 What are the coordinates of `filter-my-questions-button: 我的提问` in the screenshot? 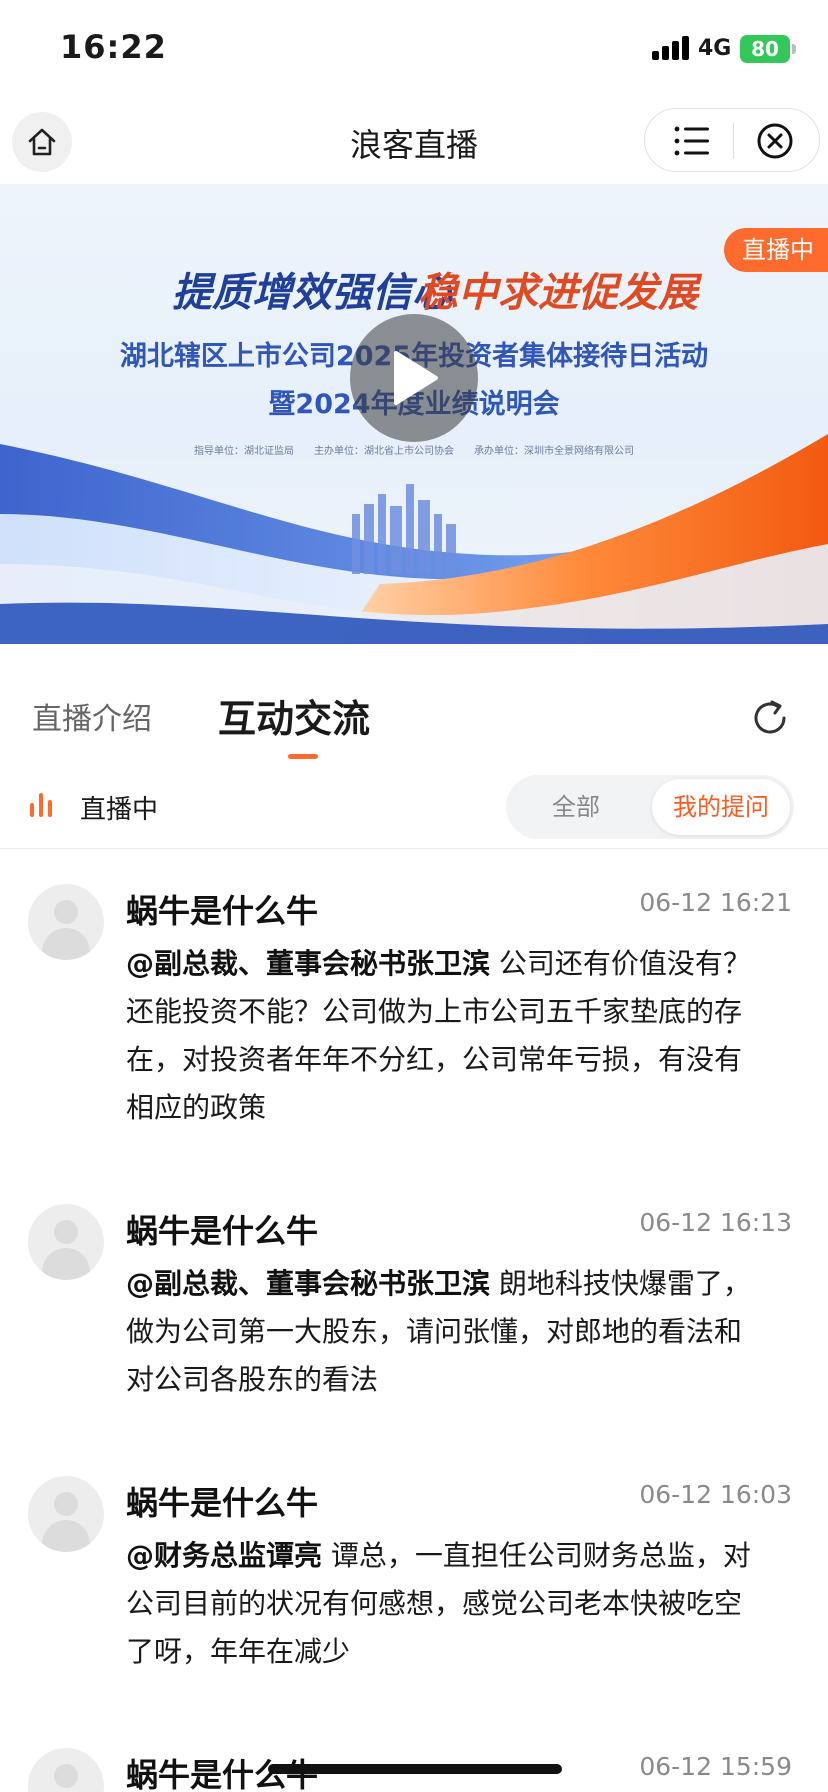 It's located at (721, 807).